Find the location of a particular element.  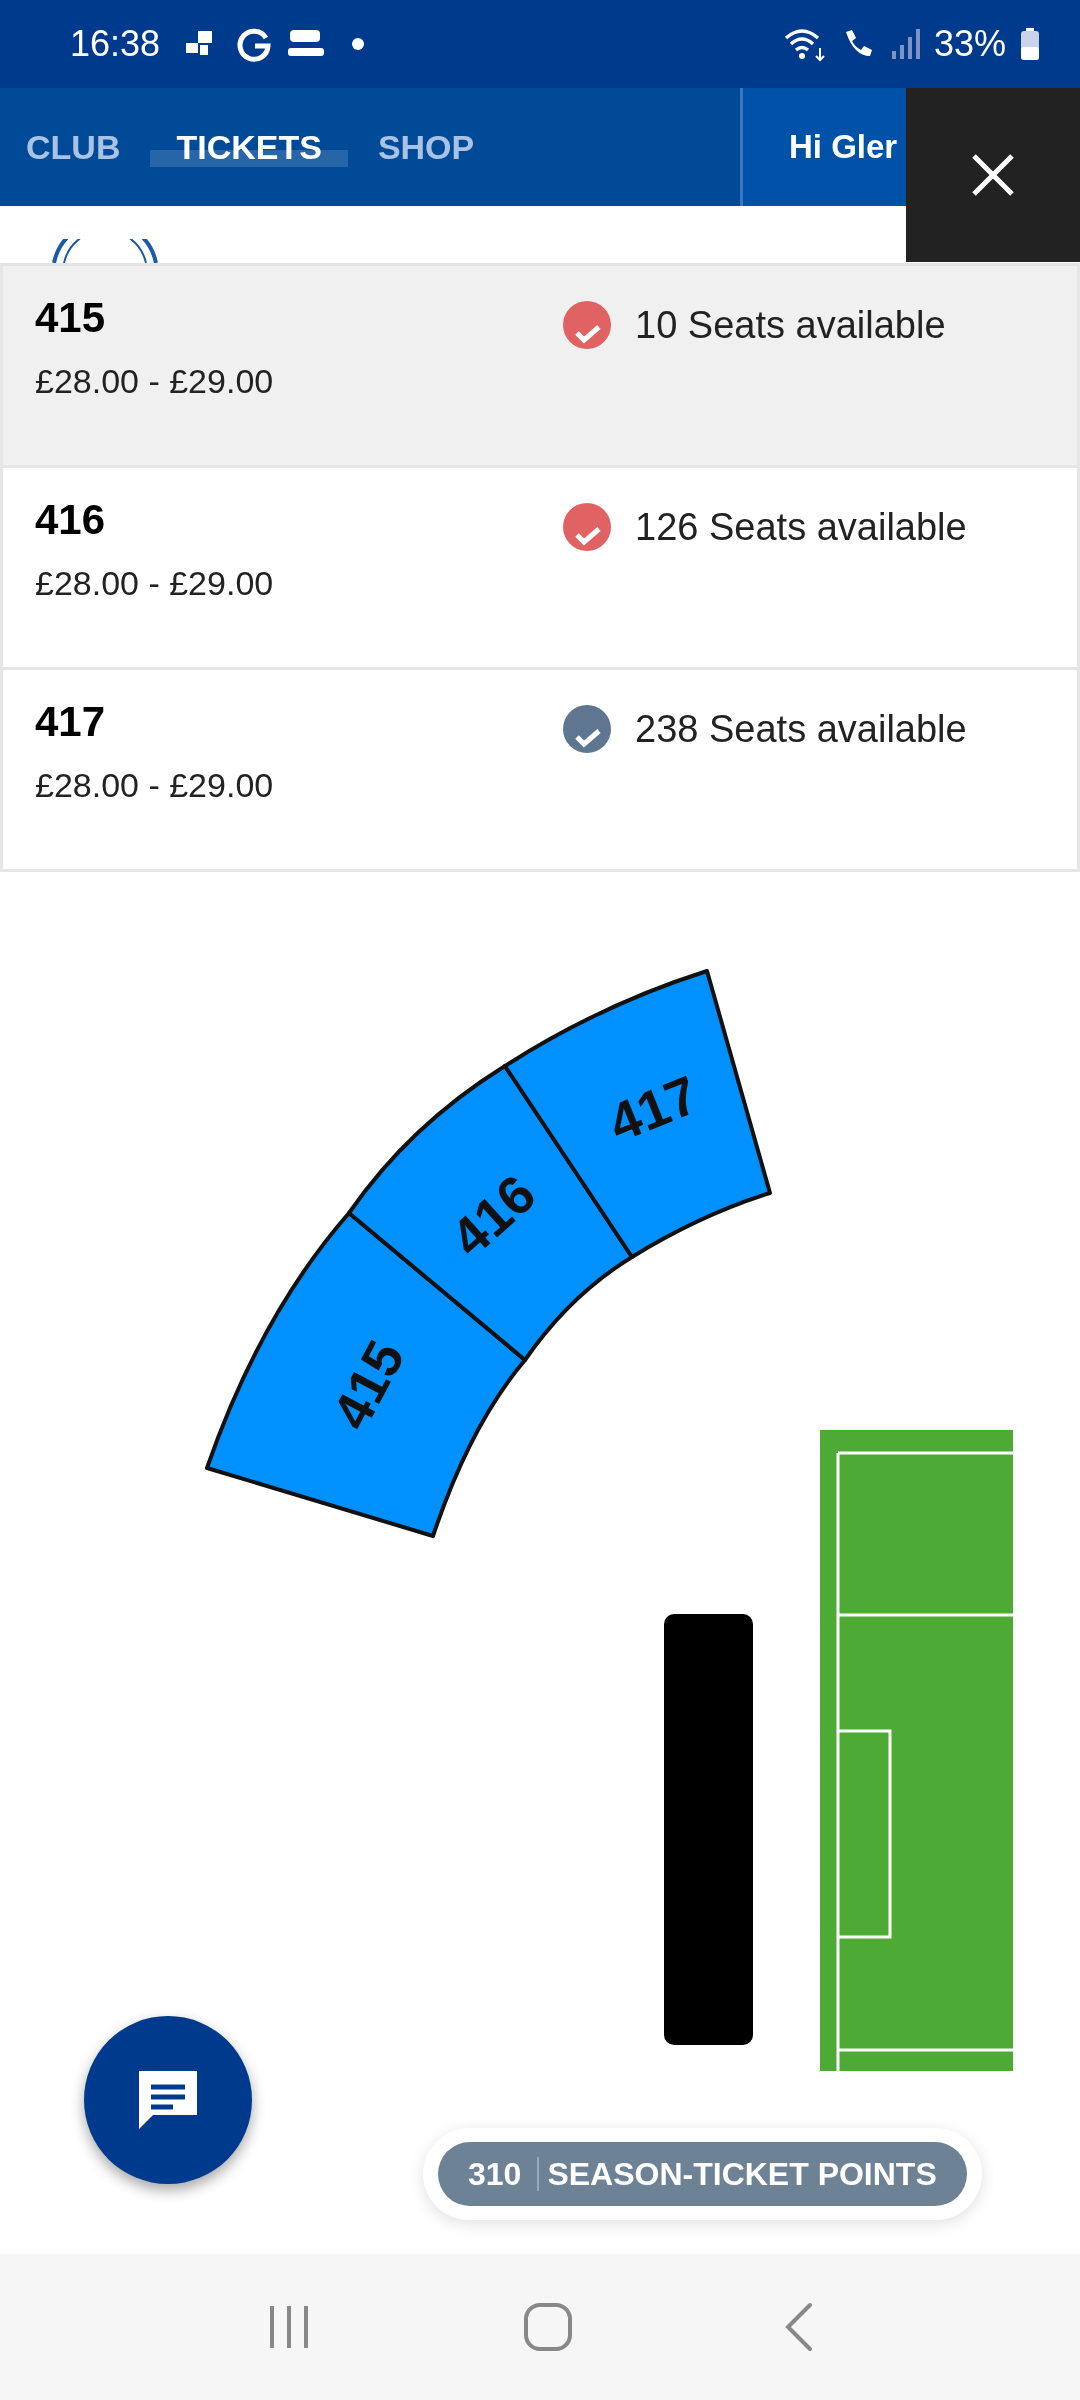

chat-button is located at coordinates (168, 2100).